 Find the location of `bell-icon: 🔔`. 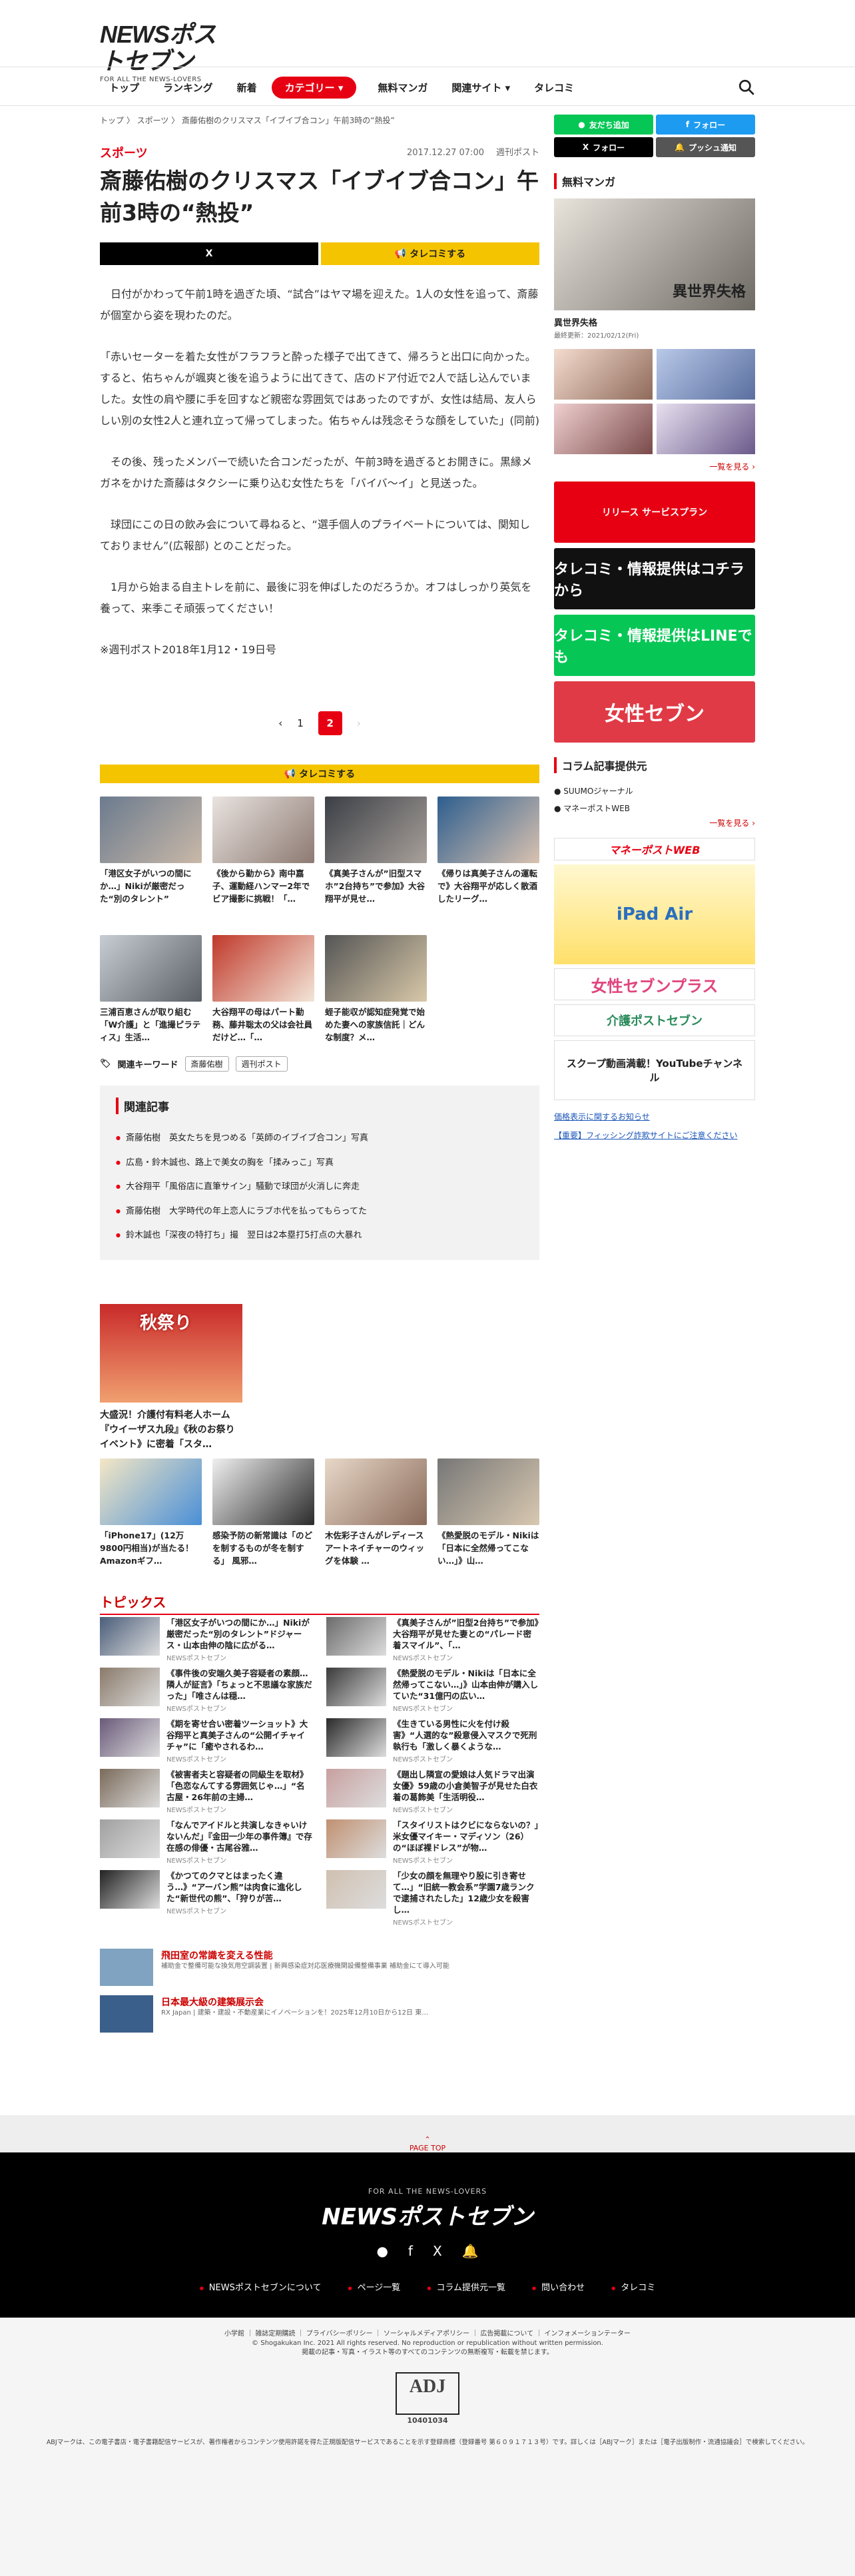

bell-icon: 🔔 is located at coordinates (470, 2251).